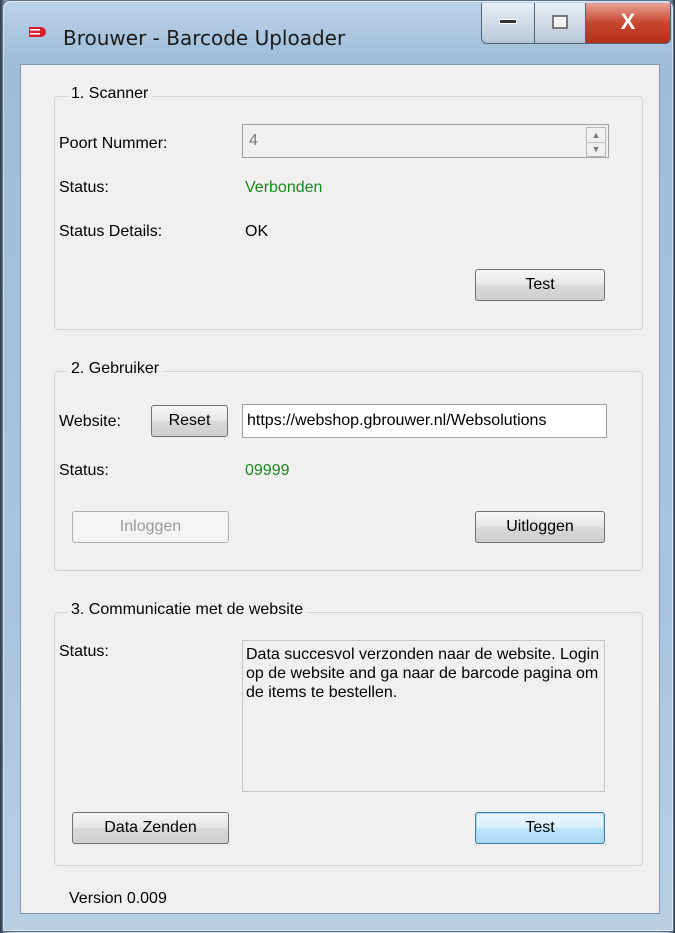  I want to click on website-label: Website:, so click(90, 421).